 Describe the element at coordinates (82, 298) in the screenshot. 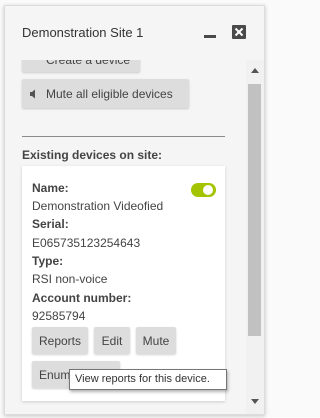

I see `account-label: Account number:` at that location.